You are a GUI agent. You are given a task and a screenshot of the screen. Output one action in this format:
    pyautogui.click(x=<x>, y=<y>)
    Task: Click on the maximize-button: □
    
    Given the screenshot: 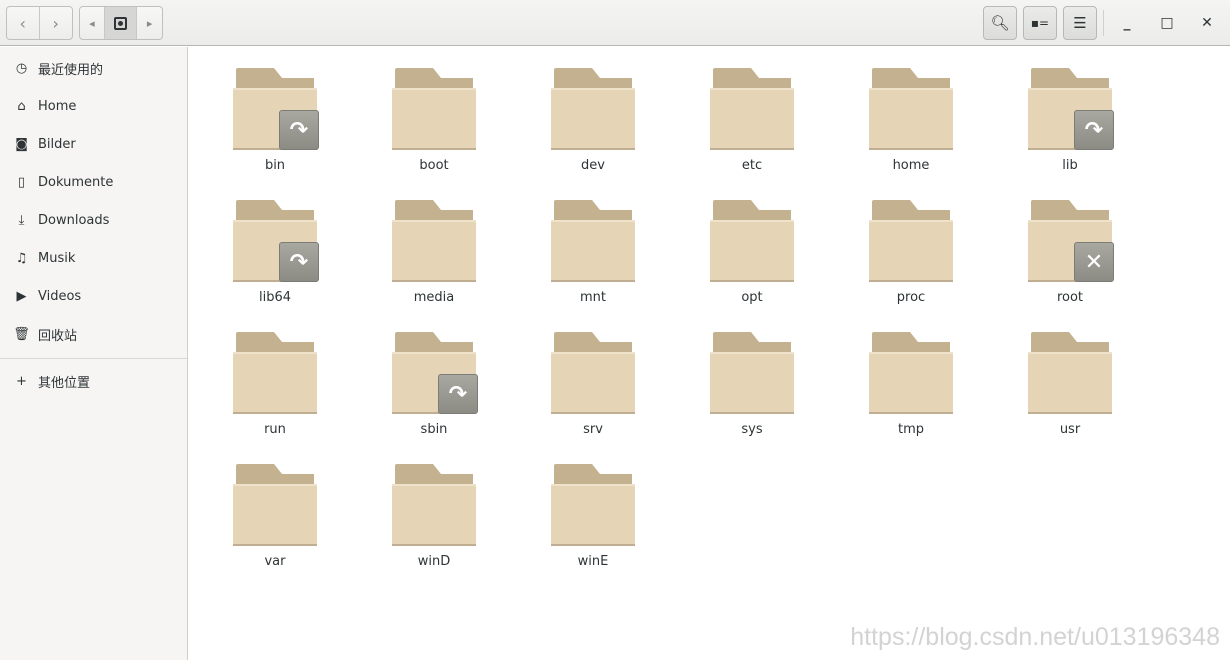 What is the action you would take?
    pyautogui.click(x=1167, y=23)
    